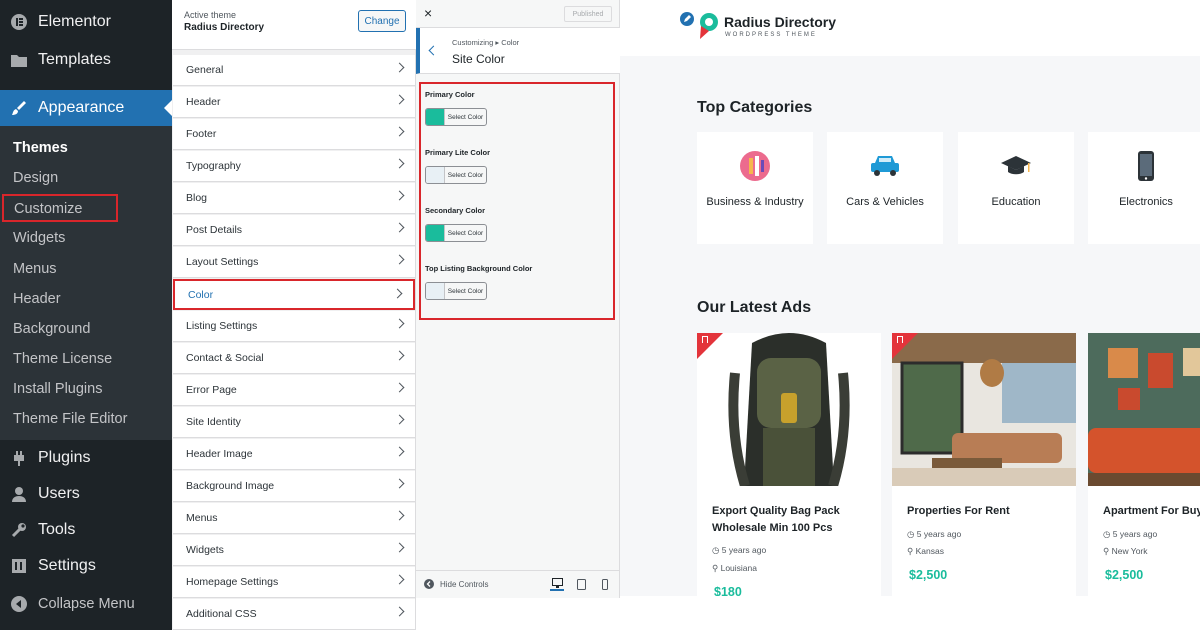 The width and height of the screenshot is (1200, 630). What do you see at coordinates (905, 346) in the screenshot?
I see `featured-ribbon` at bounding box center [905, 346].